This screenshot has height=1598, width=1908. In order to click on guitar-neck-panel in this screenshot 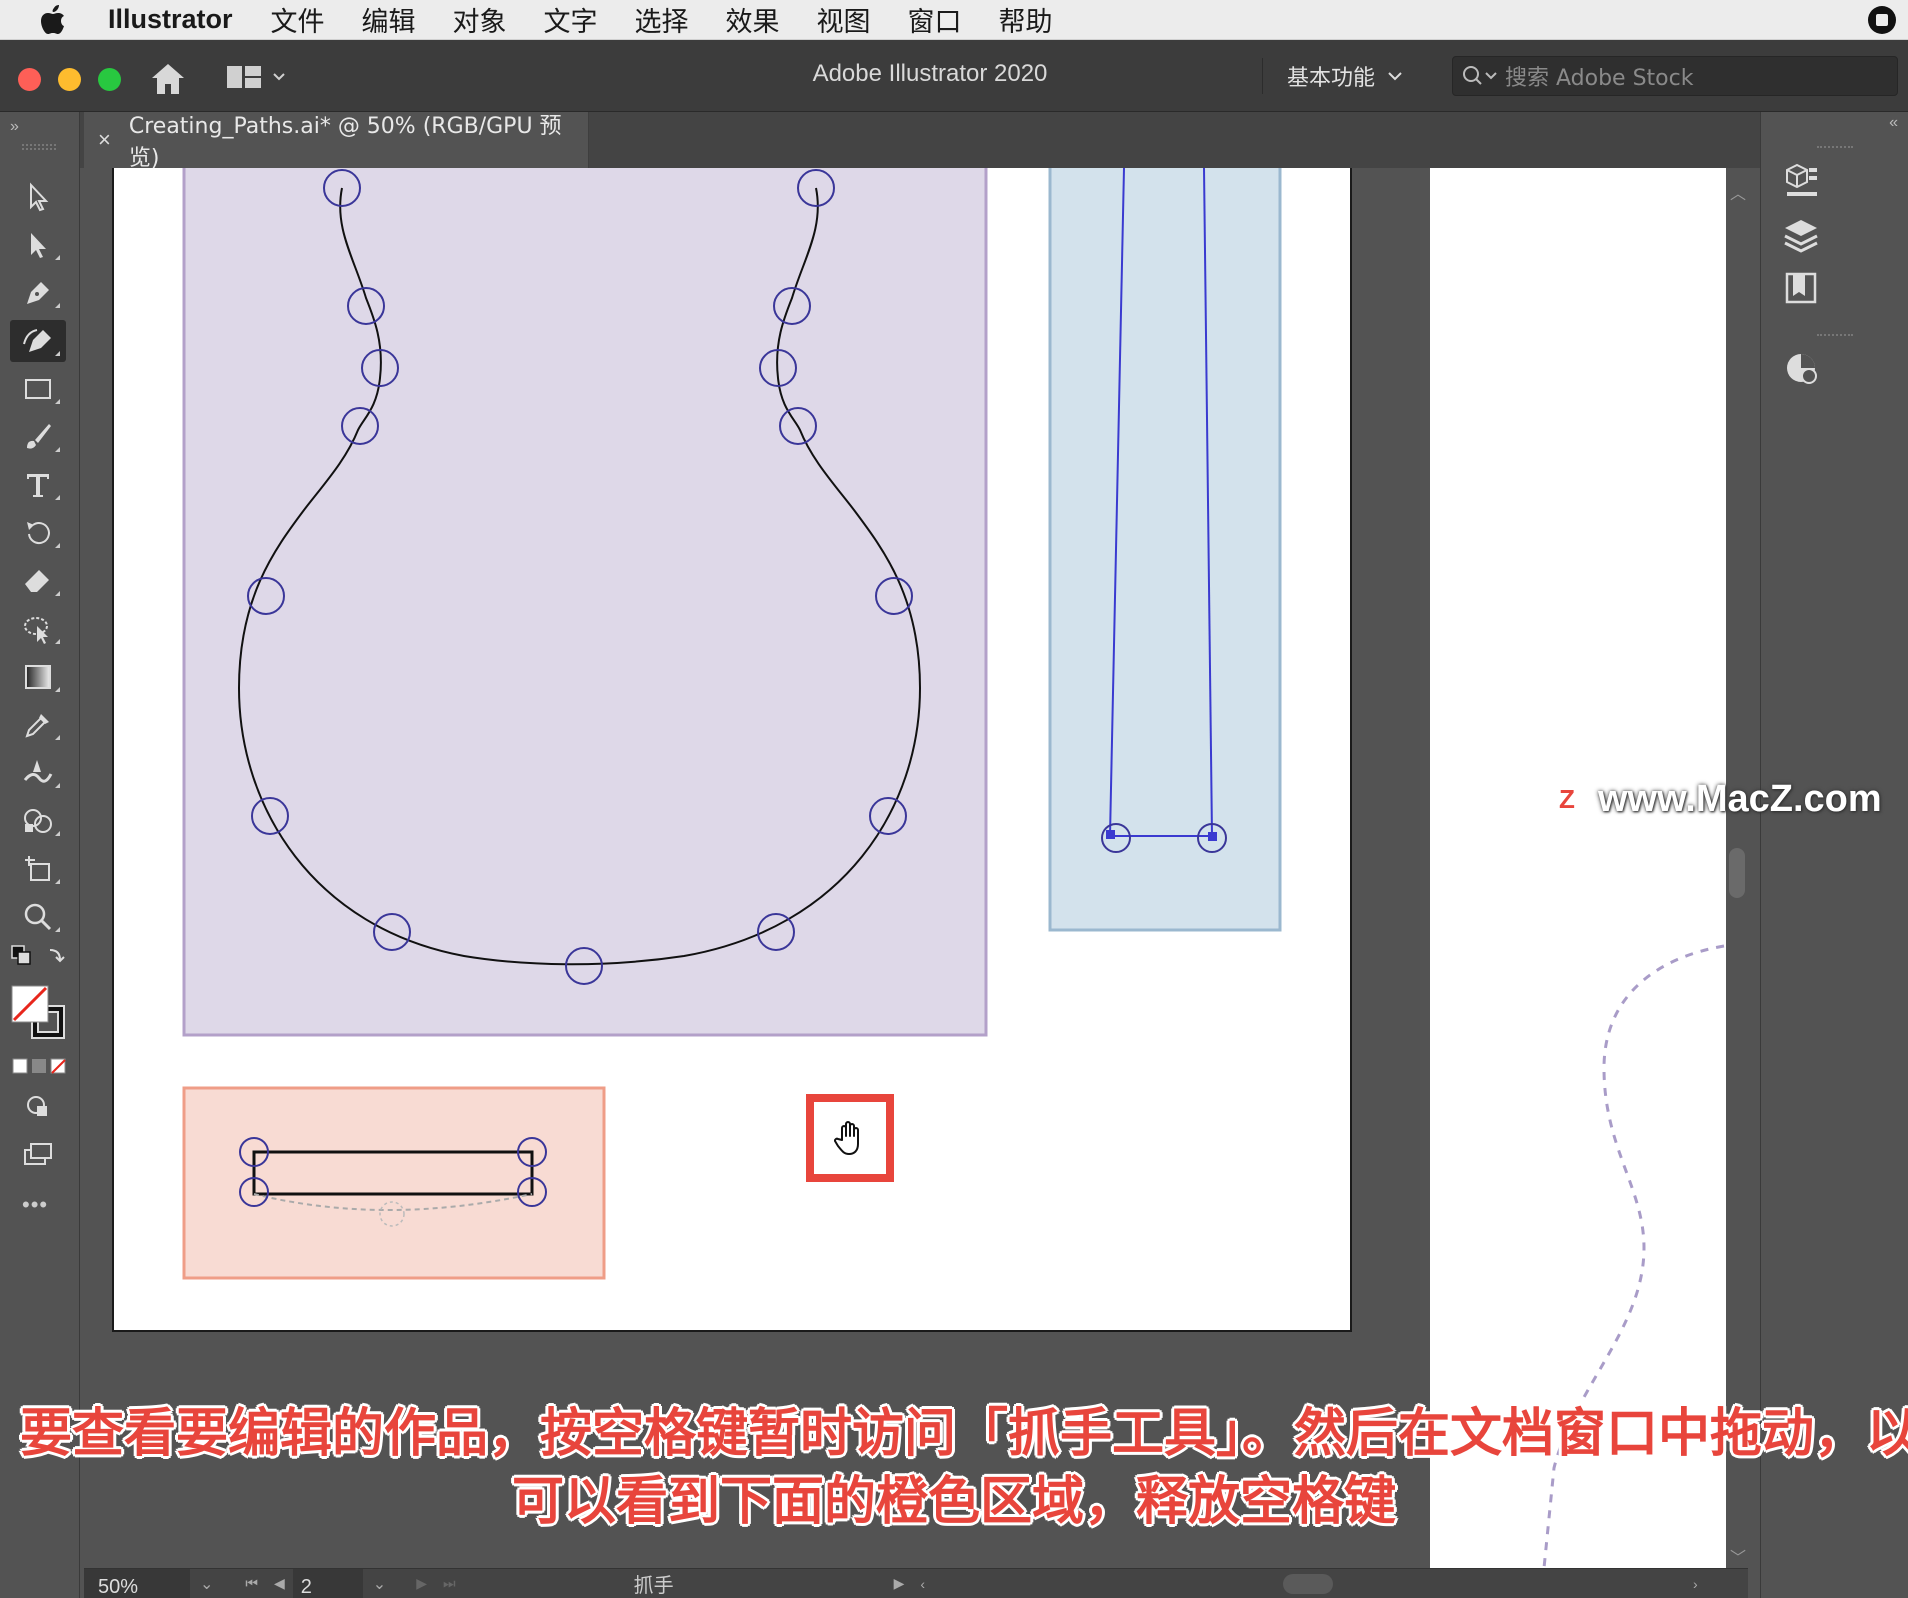, I will do `click(1165, 550)`.